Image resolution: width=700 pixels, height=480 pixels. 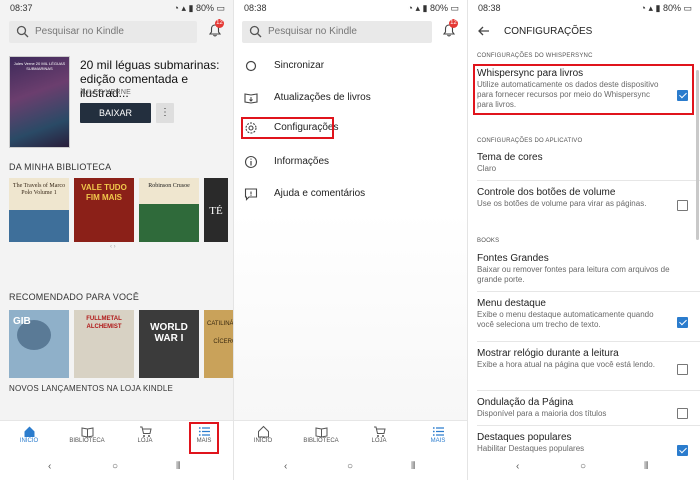 What do you see at coordinates (39, 344) in the screenshot?
I see `recommended-book: GIB` at bounding box center [39, 344].